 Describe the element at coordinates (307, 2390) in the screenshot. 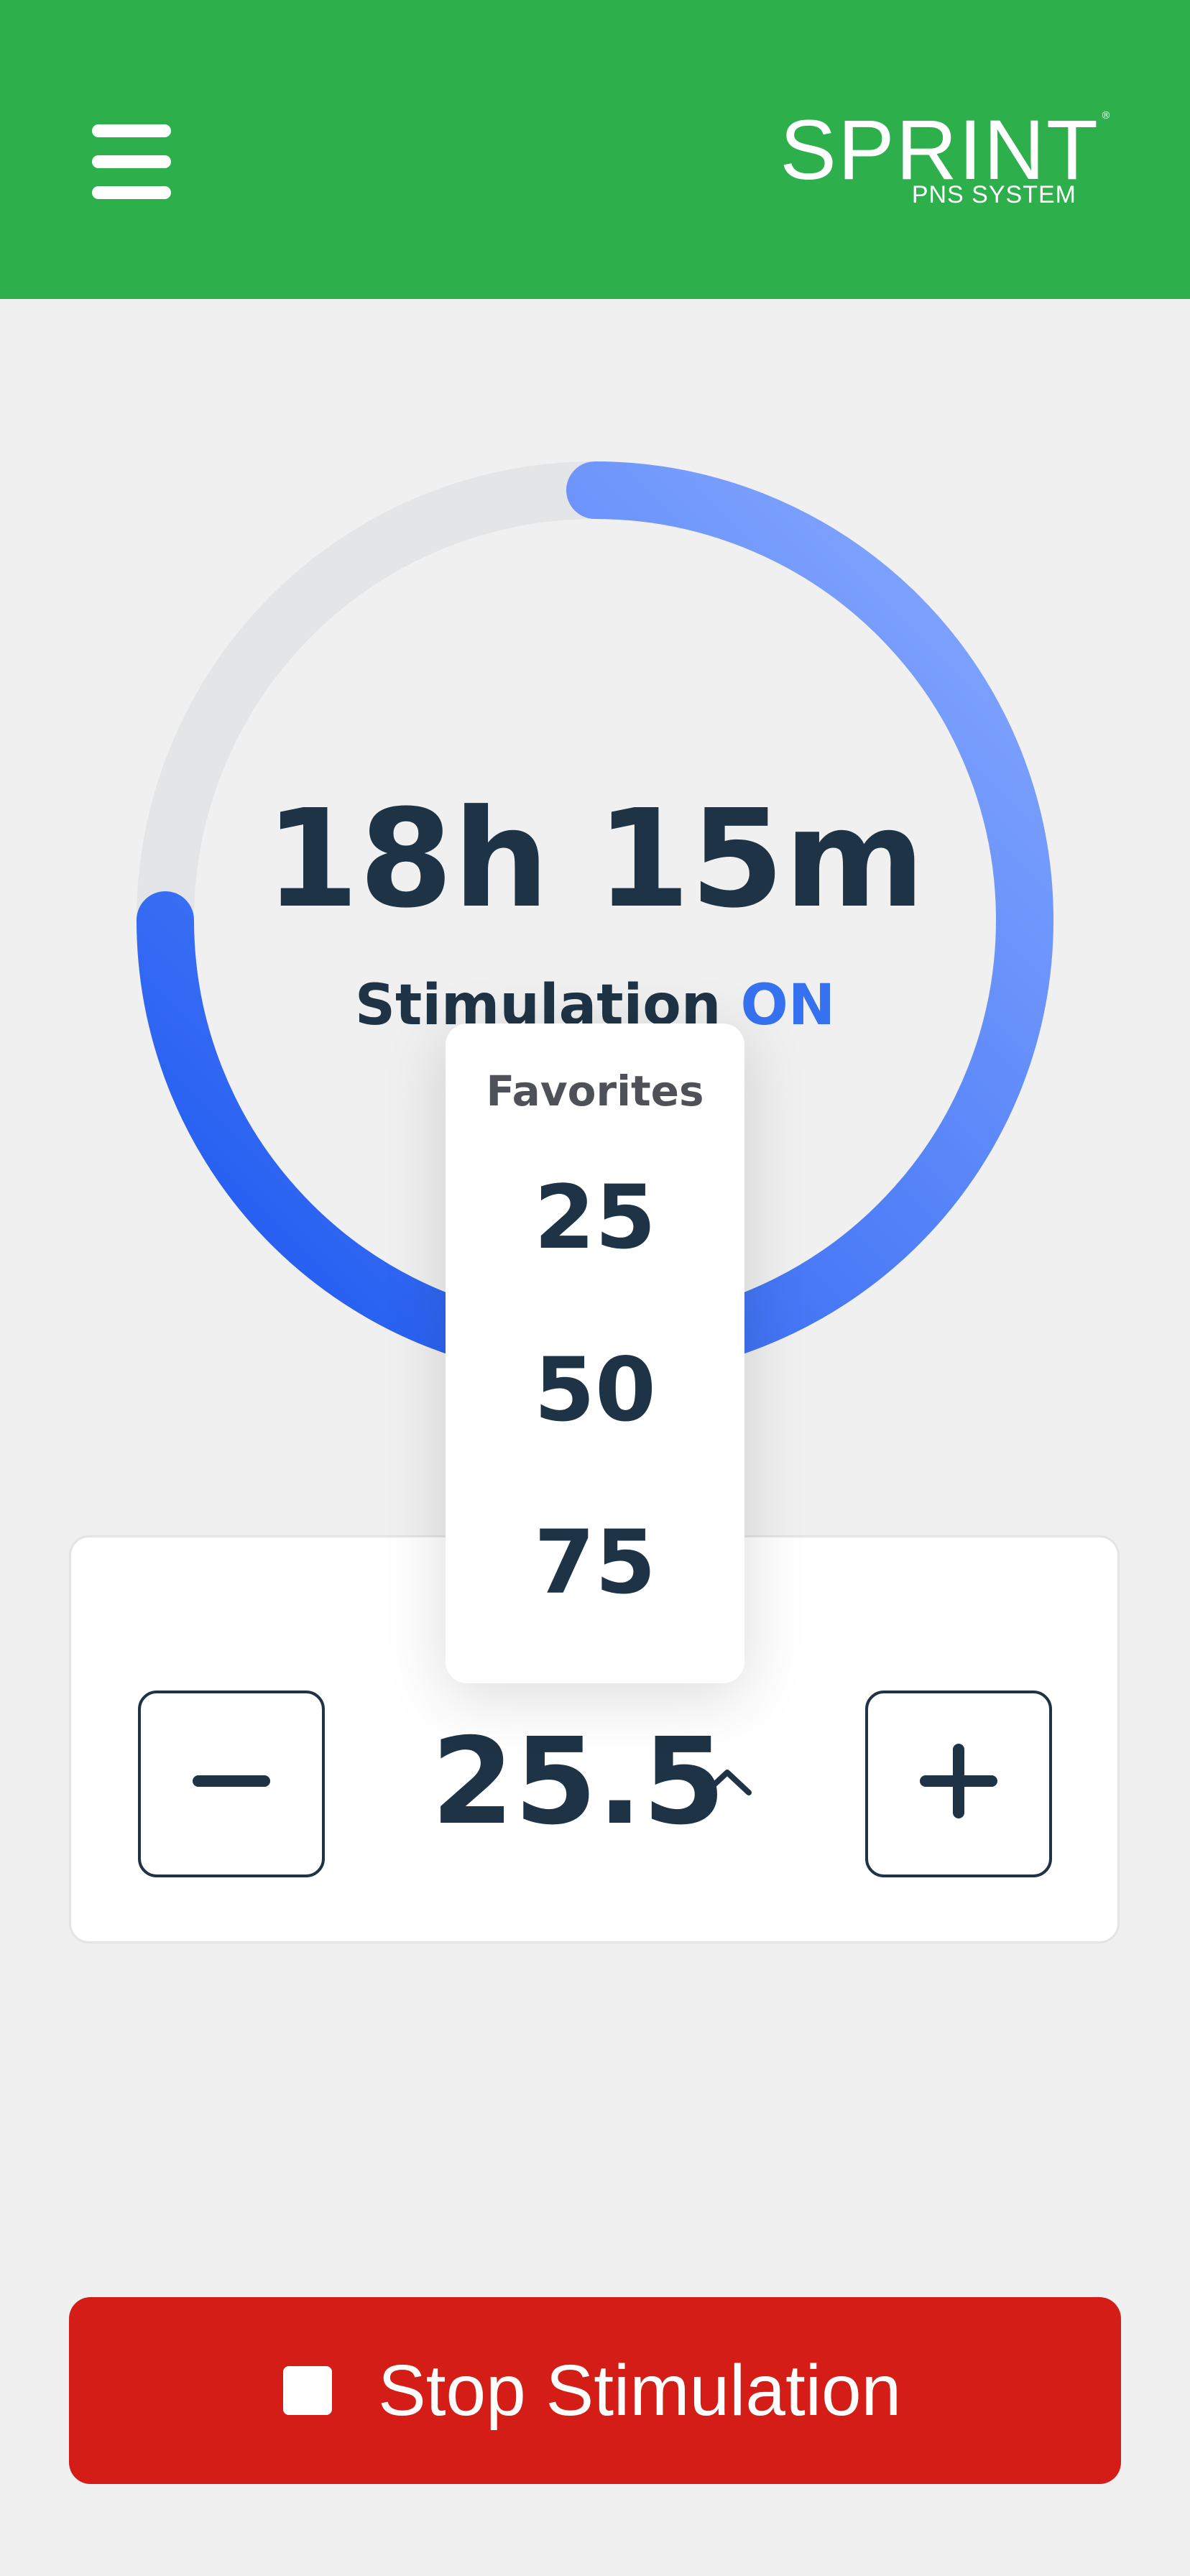

I see `stop-square-icon` at that location.